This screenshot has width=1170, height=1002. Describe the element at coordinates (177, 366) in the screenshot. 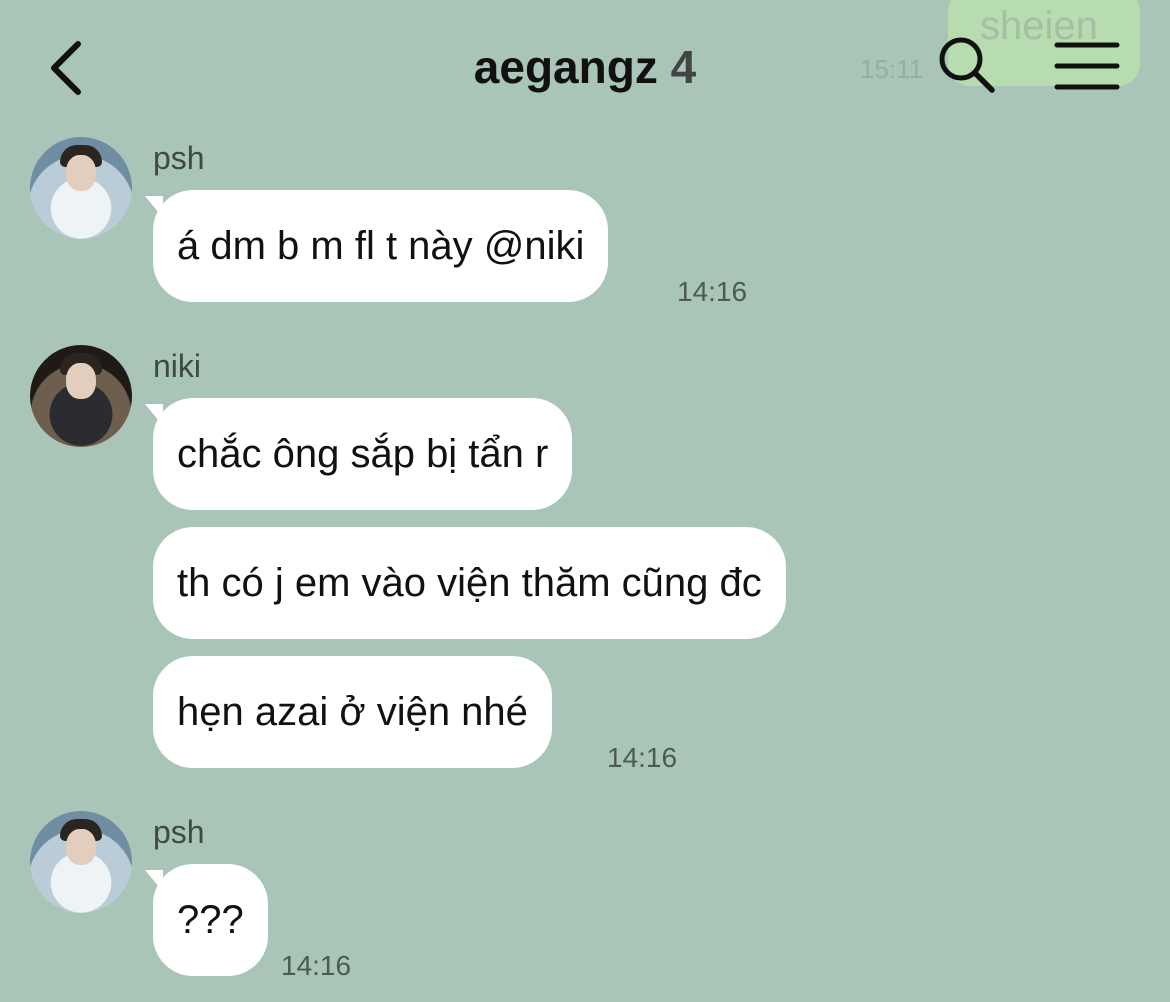

I see `sender-name: niki` at that location.